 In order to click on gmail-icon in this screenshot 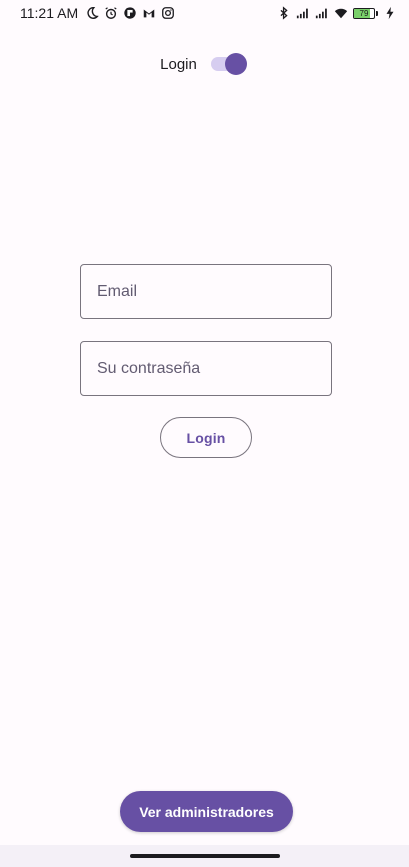, I will do `click(149, 13)`.